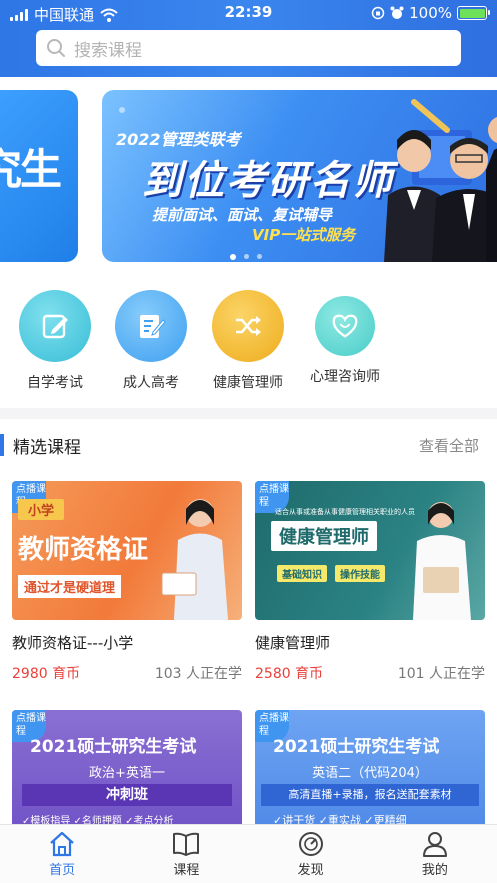 This screenshot has height=883, width=497. I want to click on search-bar: 搜索课程, so click(248, 48).